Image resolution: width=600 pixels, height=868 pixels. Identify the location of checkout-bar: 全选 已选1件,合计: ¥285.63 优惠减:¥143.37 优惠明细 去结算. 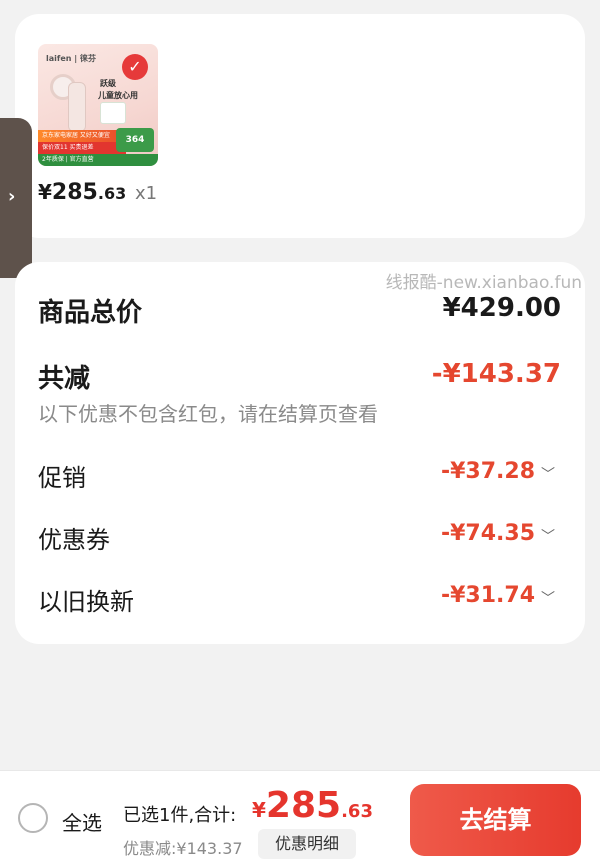
(300, 819).